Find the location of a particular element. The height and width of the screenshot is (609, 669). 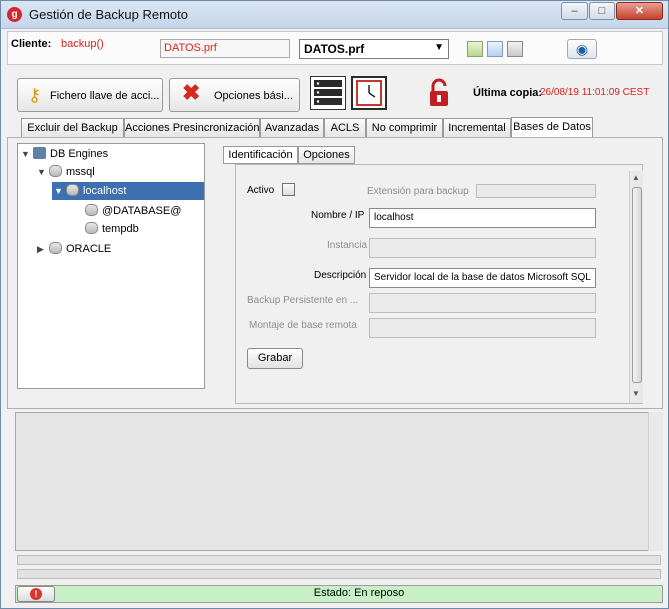

activo-label: Activo is located at coordinates (261, 190).